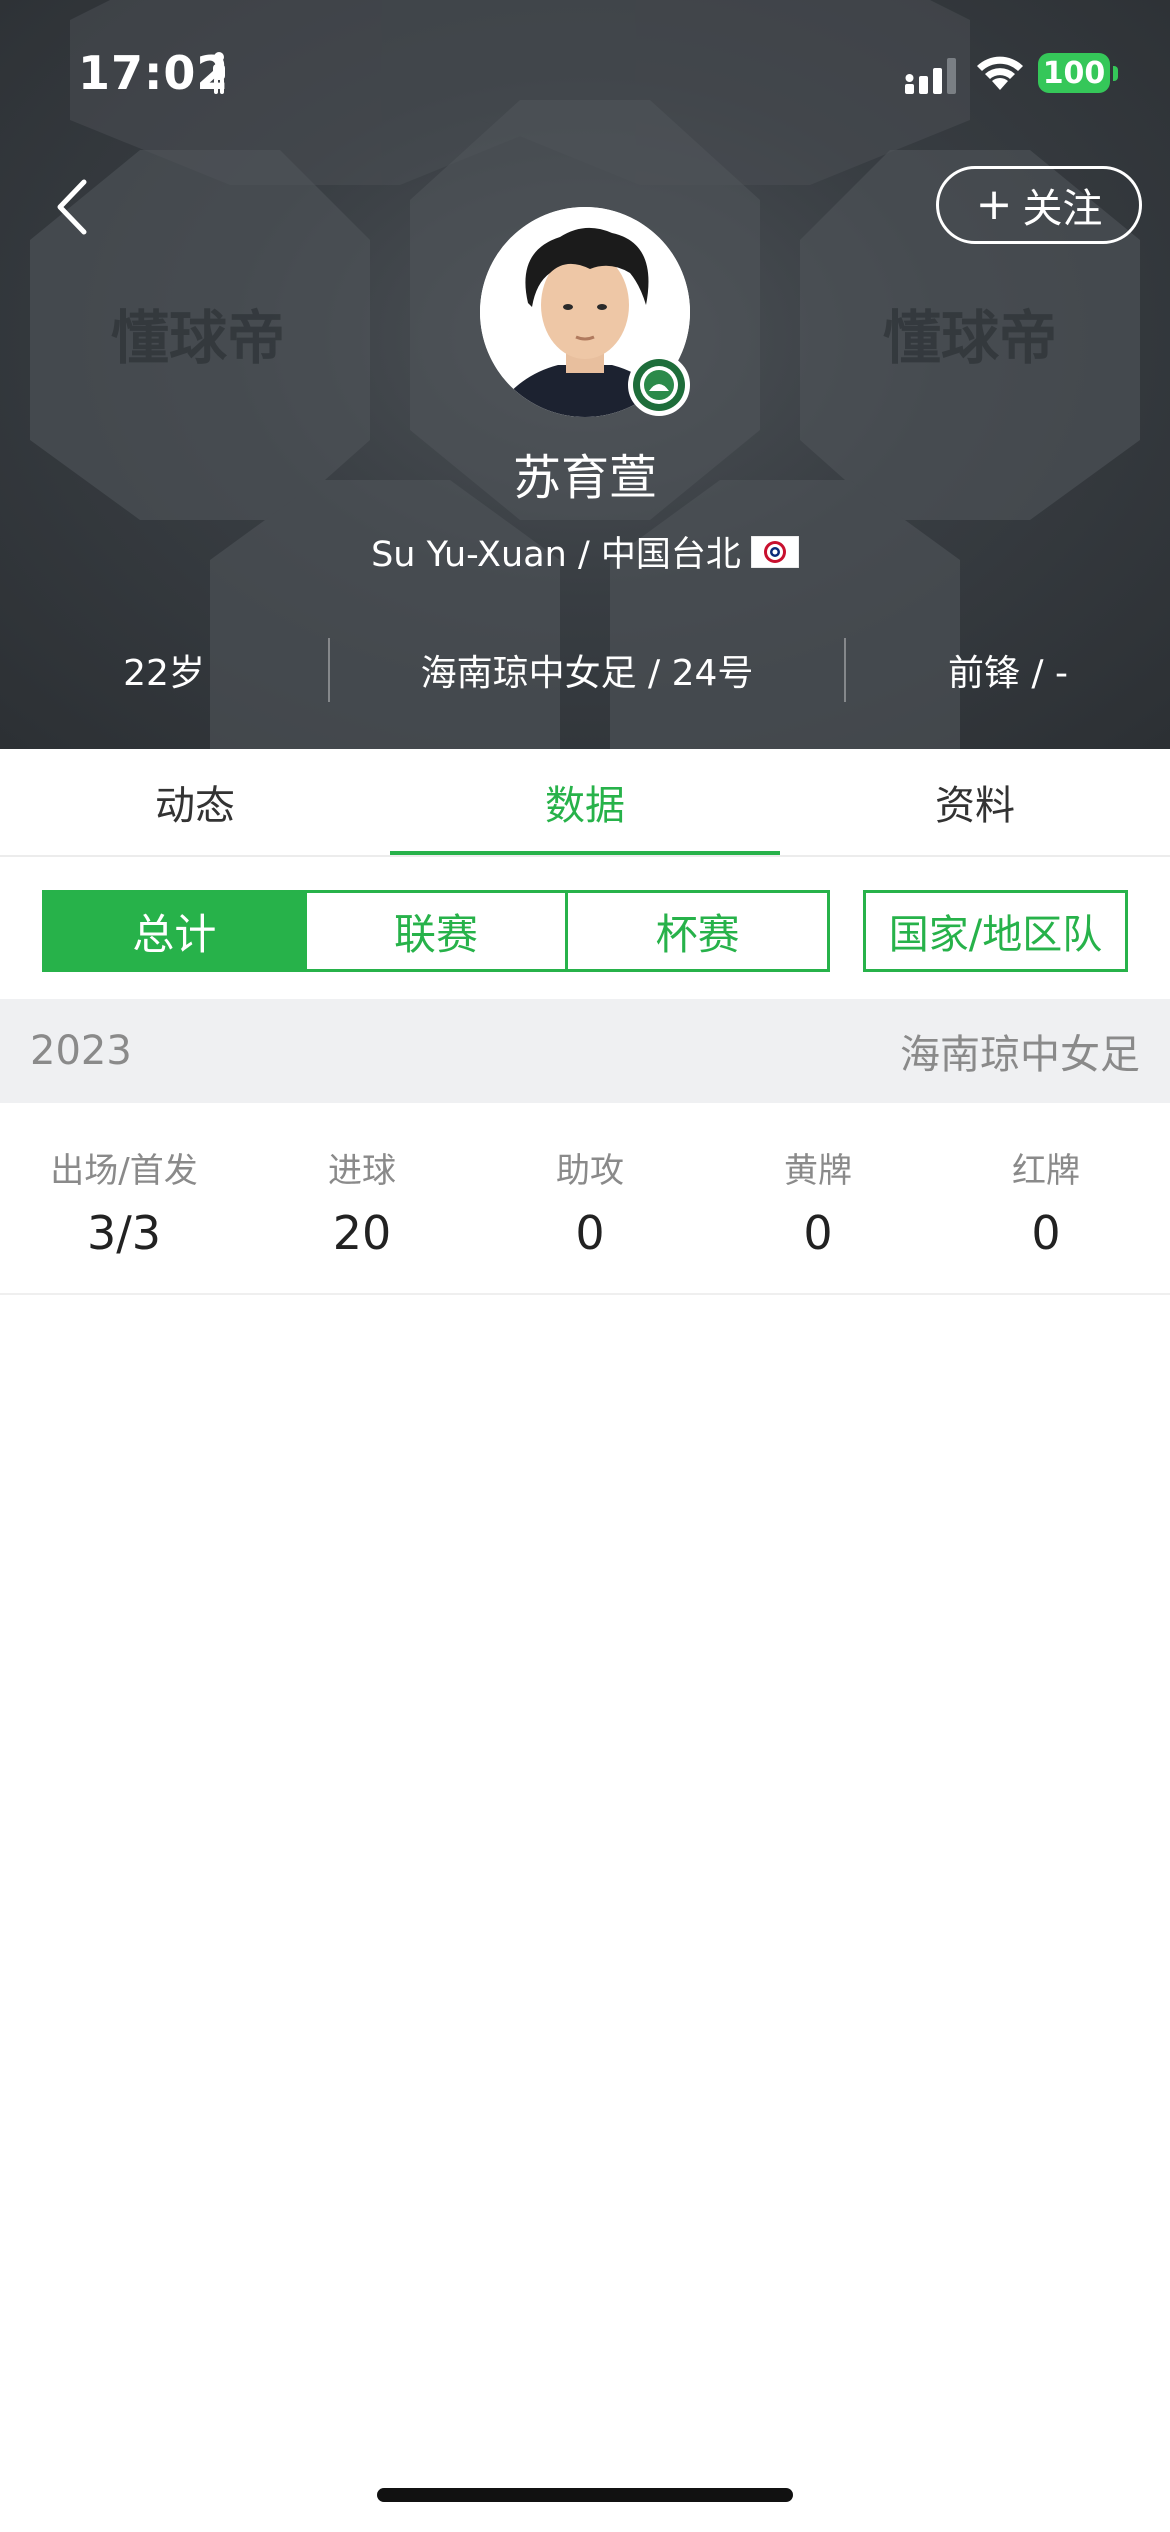 The image size is (1170, 2532). What do you see at coordinates (590, 1171) in the screenshot?
I see `stat-label: 助攻` at bounding box center [590, 1171].